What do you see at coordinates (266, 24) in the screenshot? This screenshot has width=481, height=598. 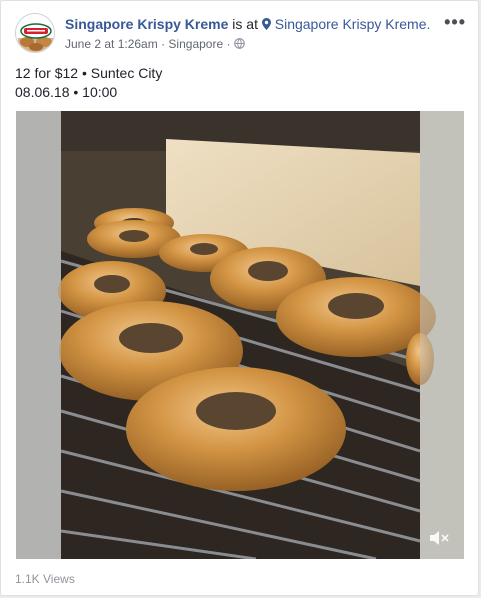 I see `map-pin-icon` at bounding box center [266, 24].